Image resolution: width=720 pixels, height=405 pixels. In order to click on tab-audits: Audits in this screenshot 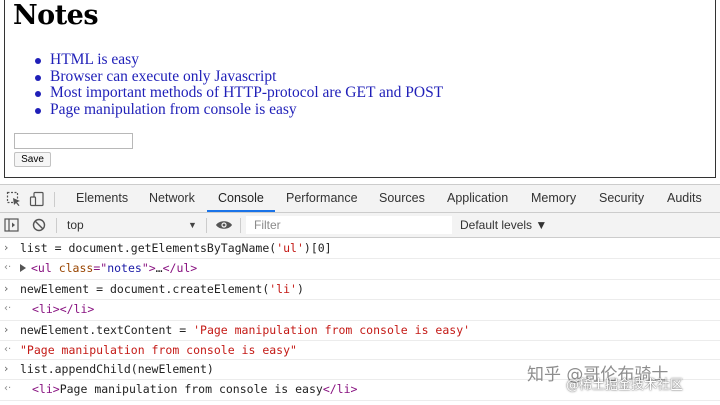, I will do `click(684, 198)`.